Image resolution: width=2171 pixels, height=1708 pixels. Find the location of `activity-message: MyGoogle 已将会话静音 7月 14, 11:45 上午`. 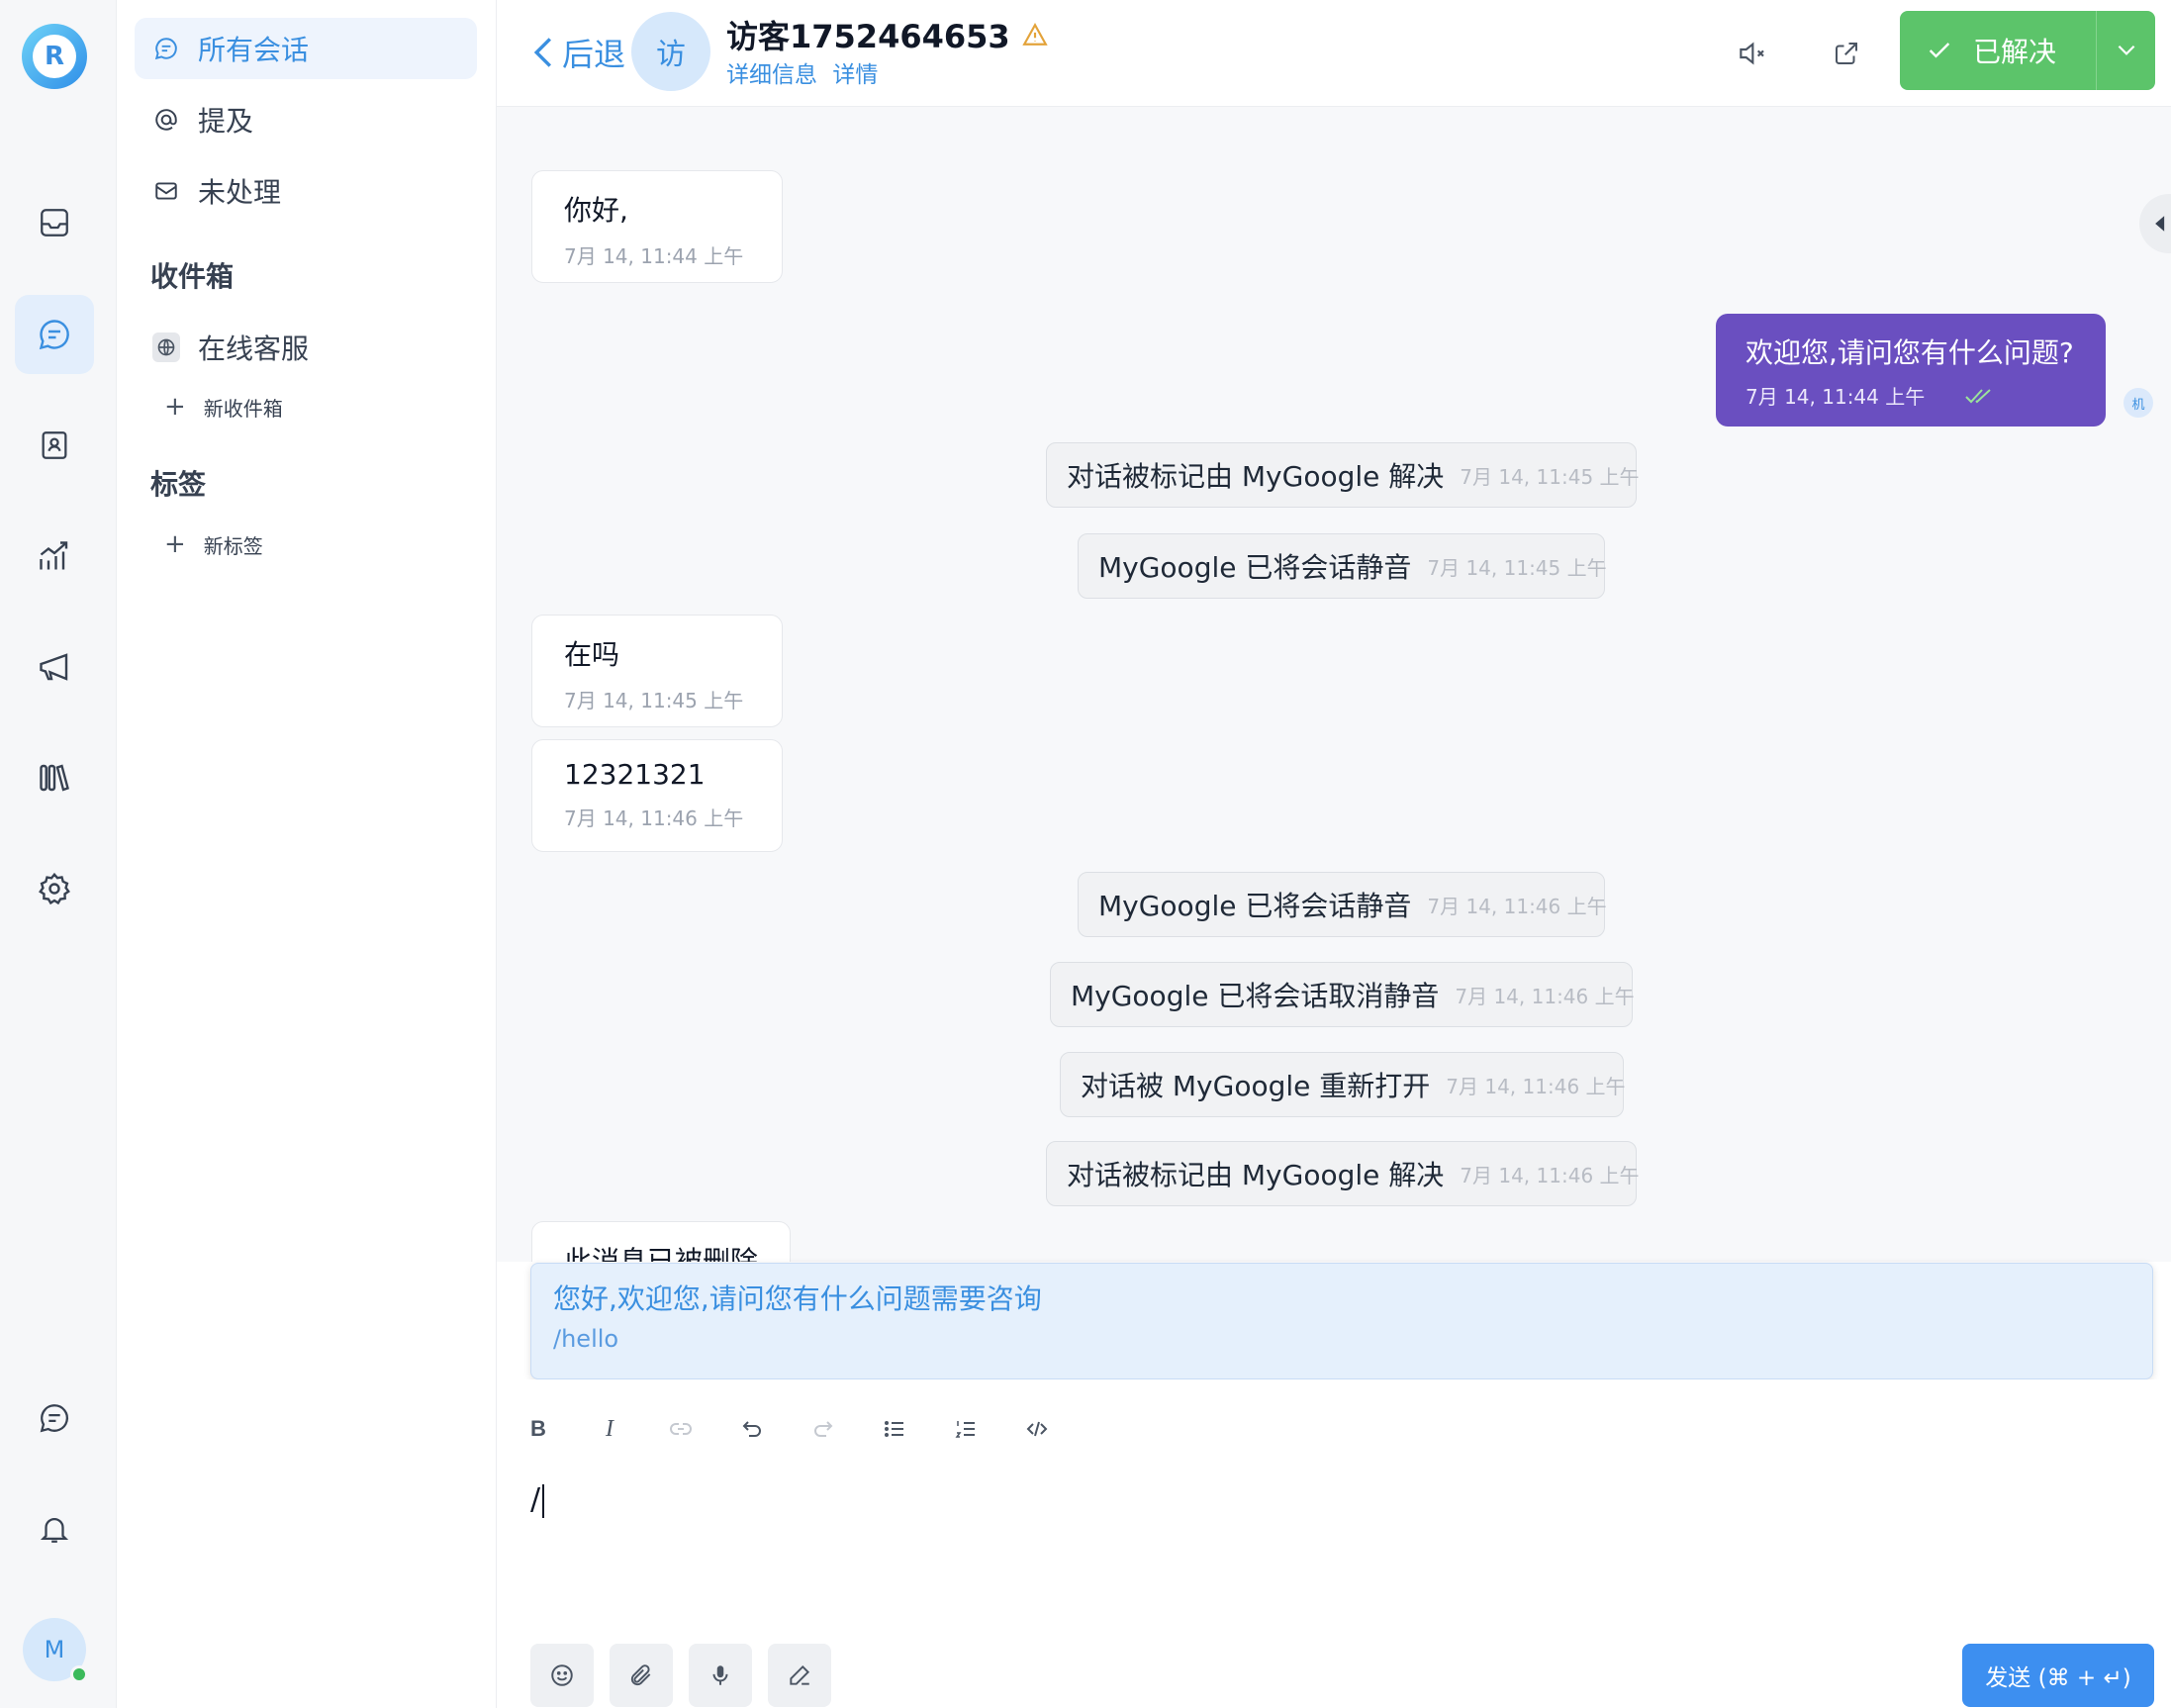

activity-message: MyGoogle 已将会话静音 7月 14, 11:45 上午 is located at coordinates (1343, 566).